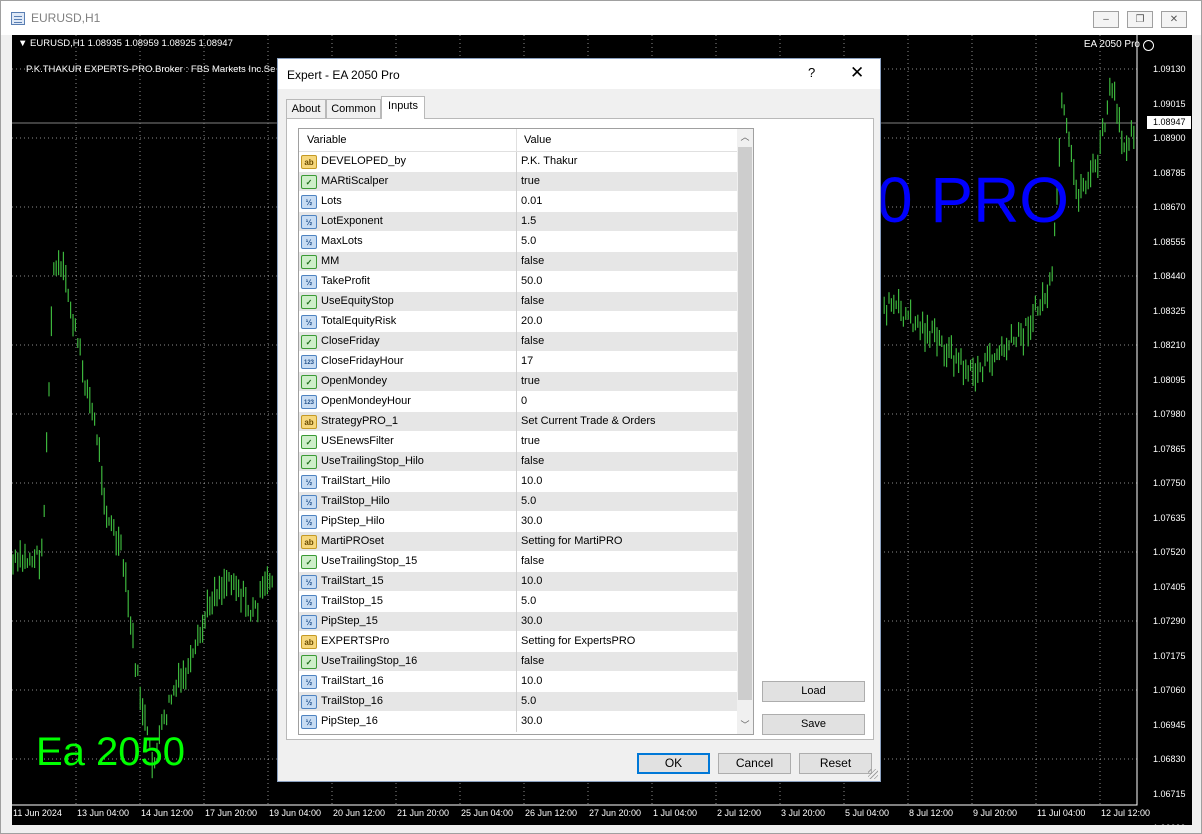 Image resolution: width=1202 pixels, height=834 pixels. What do you see at coordinates (327, 140) in the screenshot?
I see `variable-column-header: Variable` at bounding box center [327, 140].